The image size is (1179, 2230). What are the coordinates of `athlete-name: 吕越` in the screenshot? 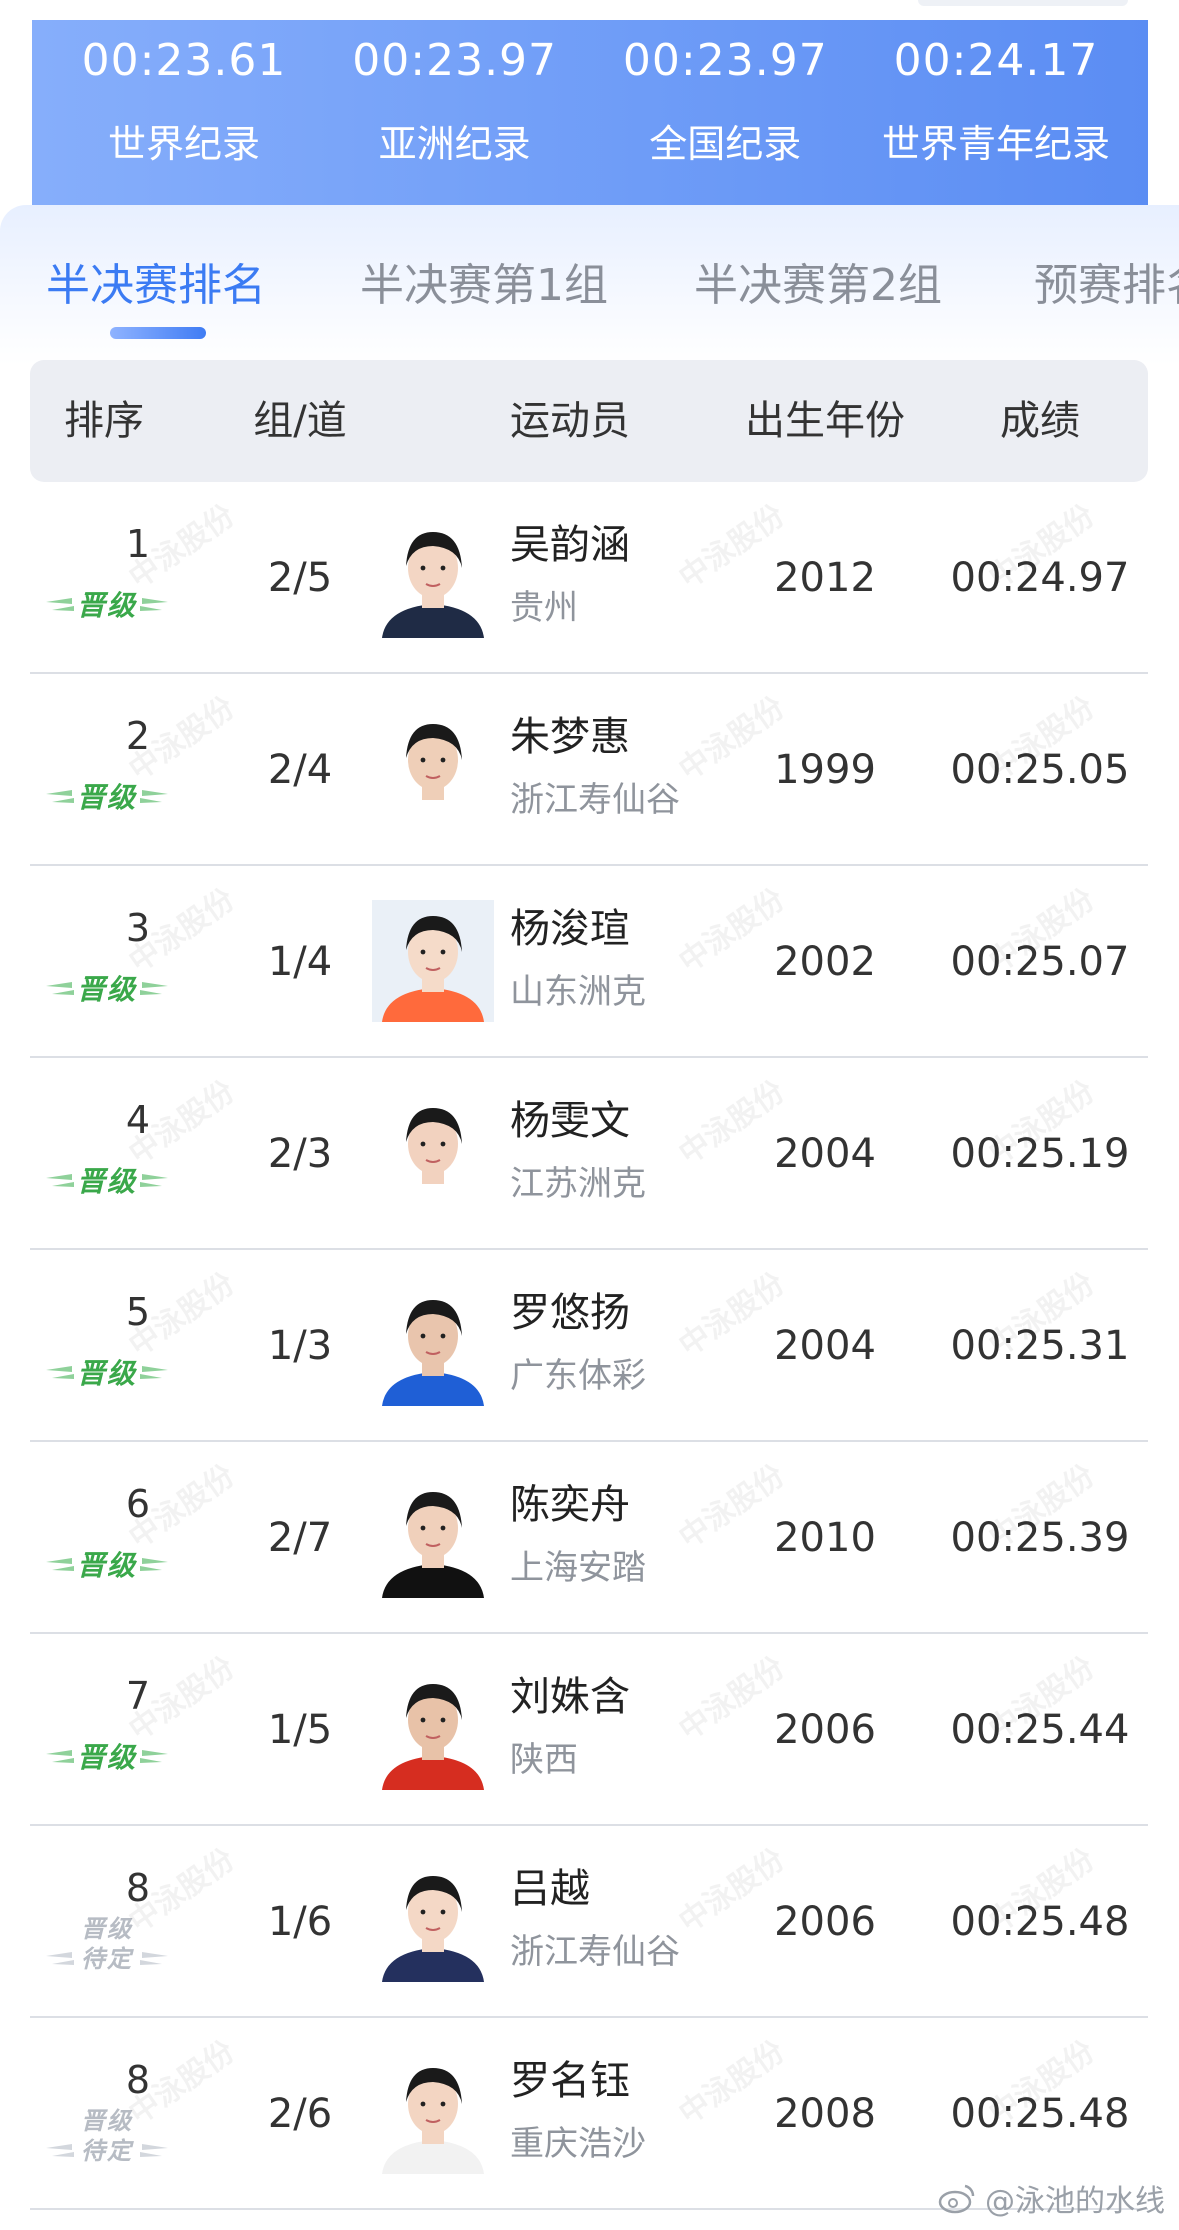 It's located at (550, 1885).